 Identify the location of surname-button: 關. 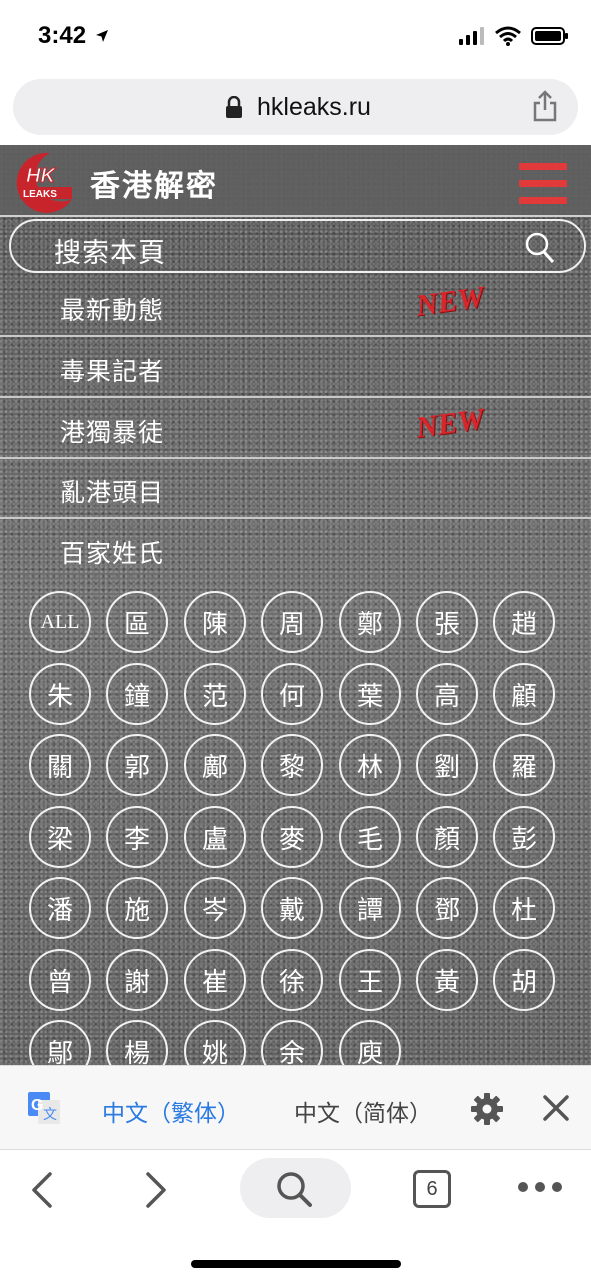
(60, 765).